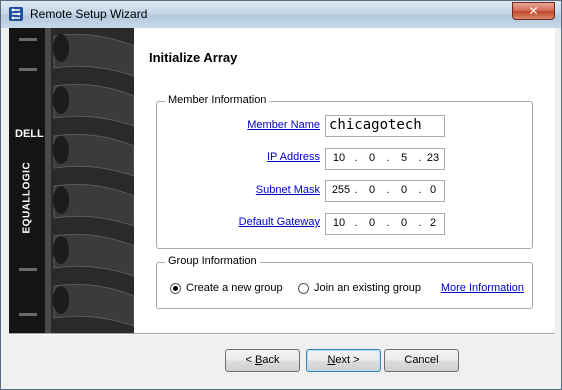 This screenshot has width=562, height=390. Describe the element at coordinates (279, 222) in the screenshot. I see `default-gateway-link: Default Gateway` at that location.